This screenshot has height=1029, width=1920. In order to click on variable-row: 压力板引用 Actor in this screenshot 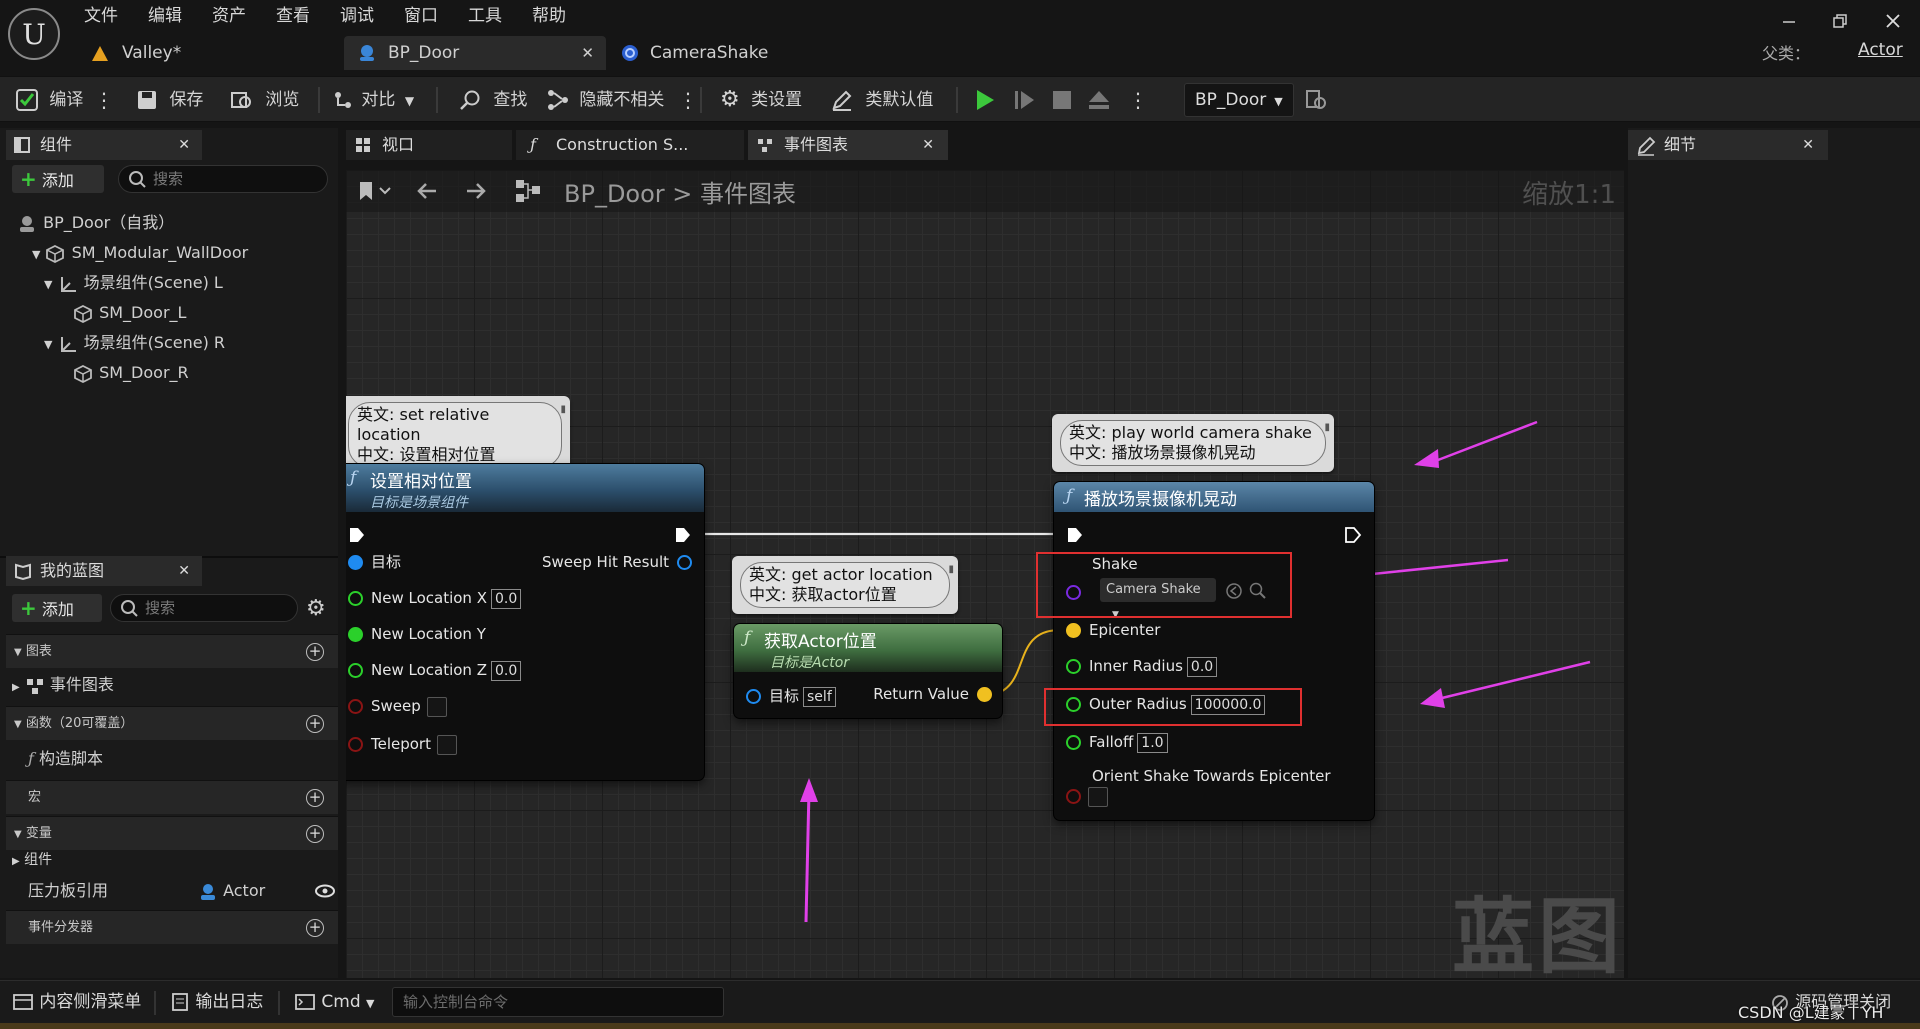, I will do `click(183, 891)`.